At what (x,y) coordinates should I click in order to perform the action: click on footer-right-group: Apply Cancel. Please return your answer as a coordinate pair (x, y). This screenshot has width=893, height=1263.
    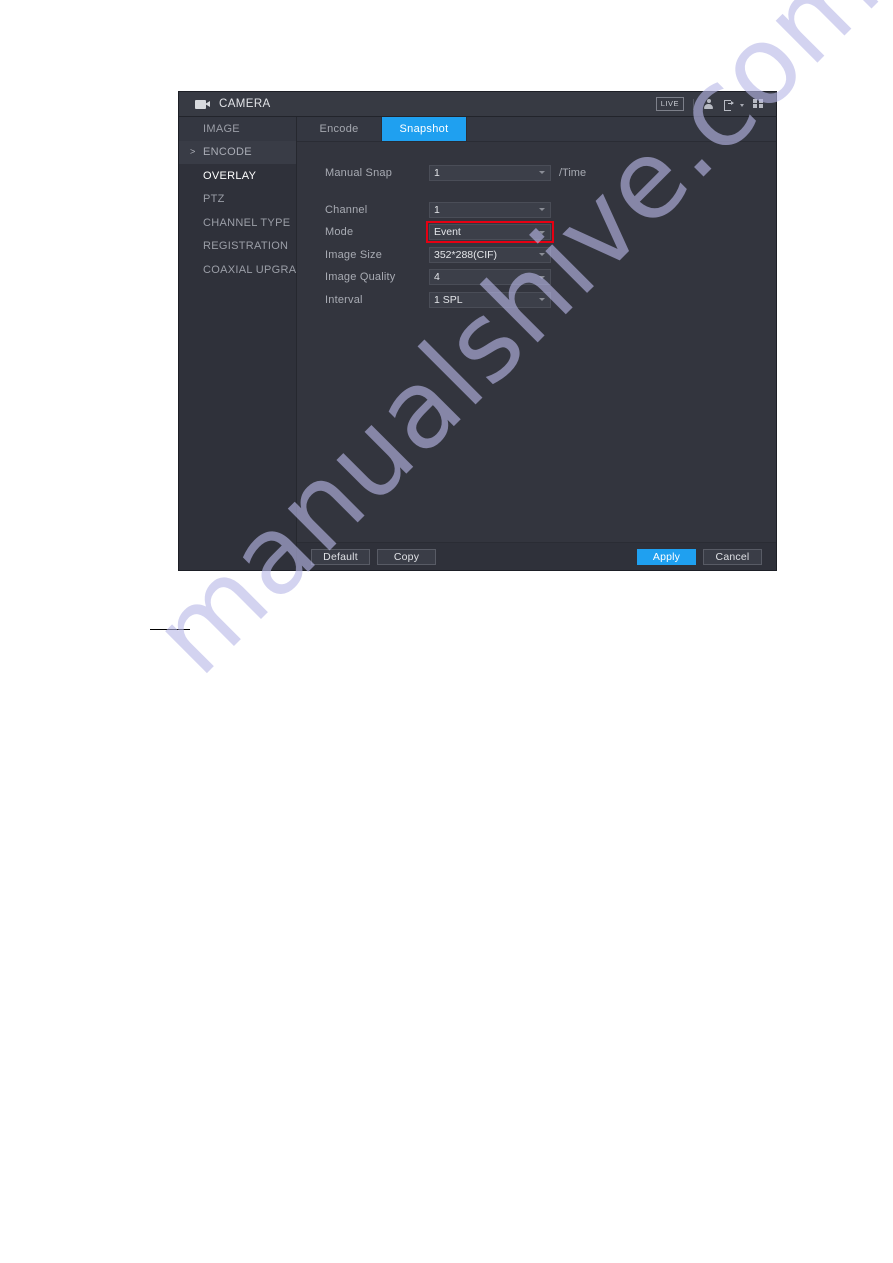
    Looking at the image, I should click on (699, 557).